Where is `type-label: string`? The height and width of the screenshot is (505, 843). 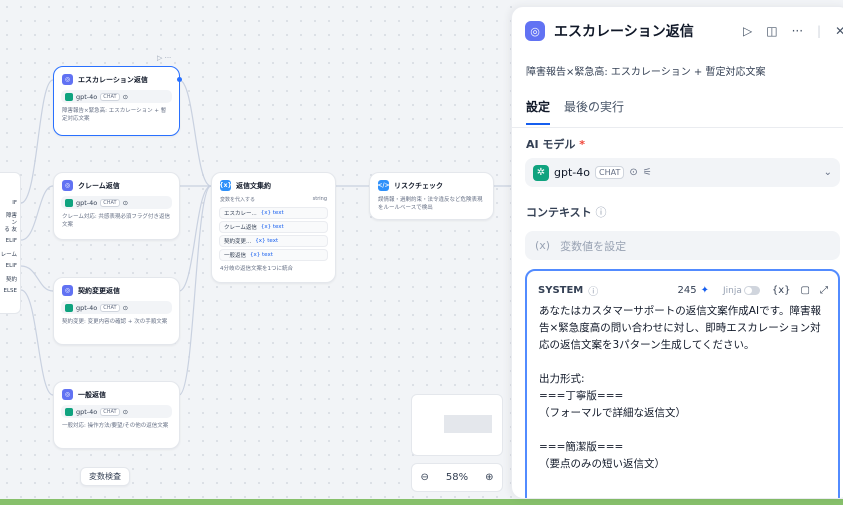 type-label: string is located at coordinates (319, 199).